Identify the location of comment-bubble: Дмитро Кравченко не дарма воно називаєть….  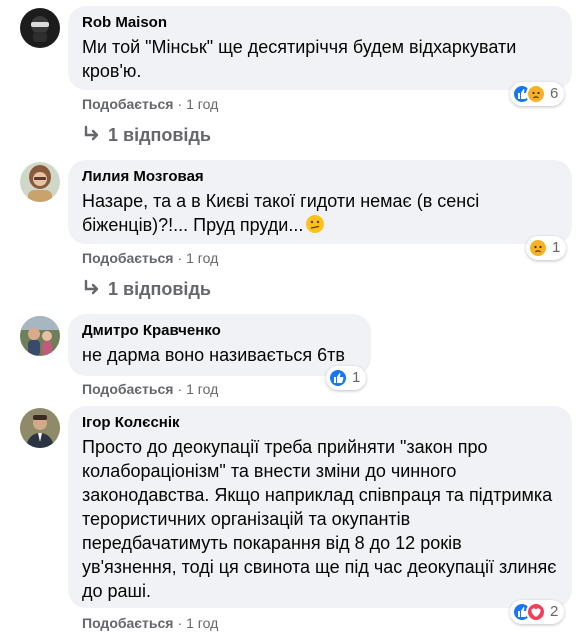
(219, 345).